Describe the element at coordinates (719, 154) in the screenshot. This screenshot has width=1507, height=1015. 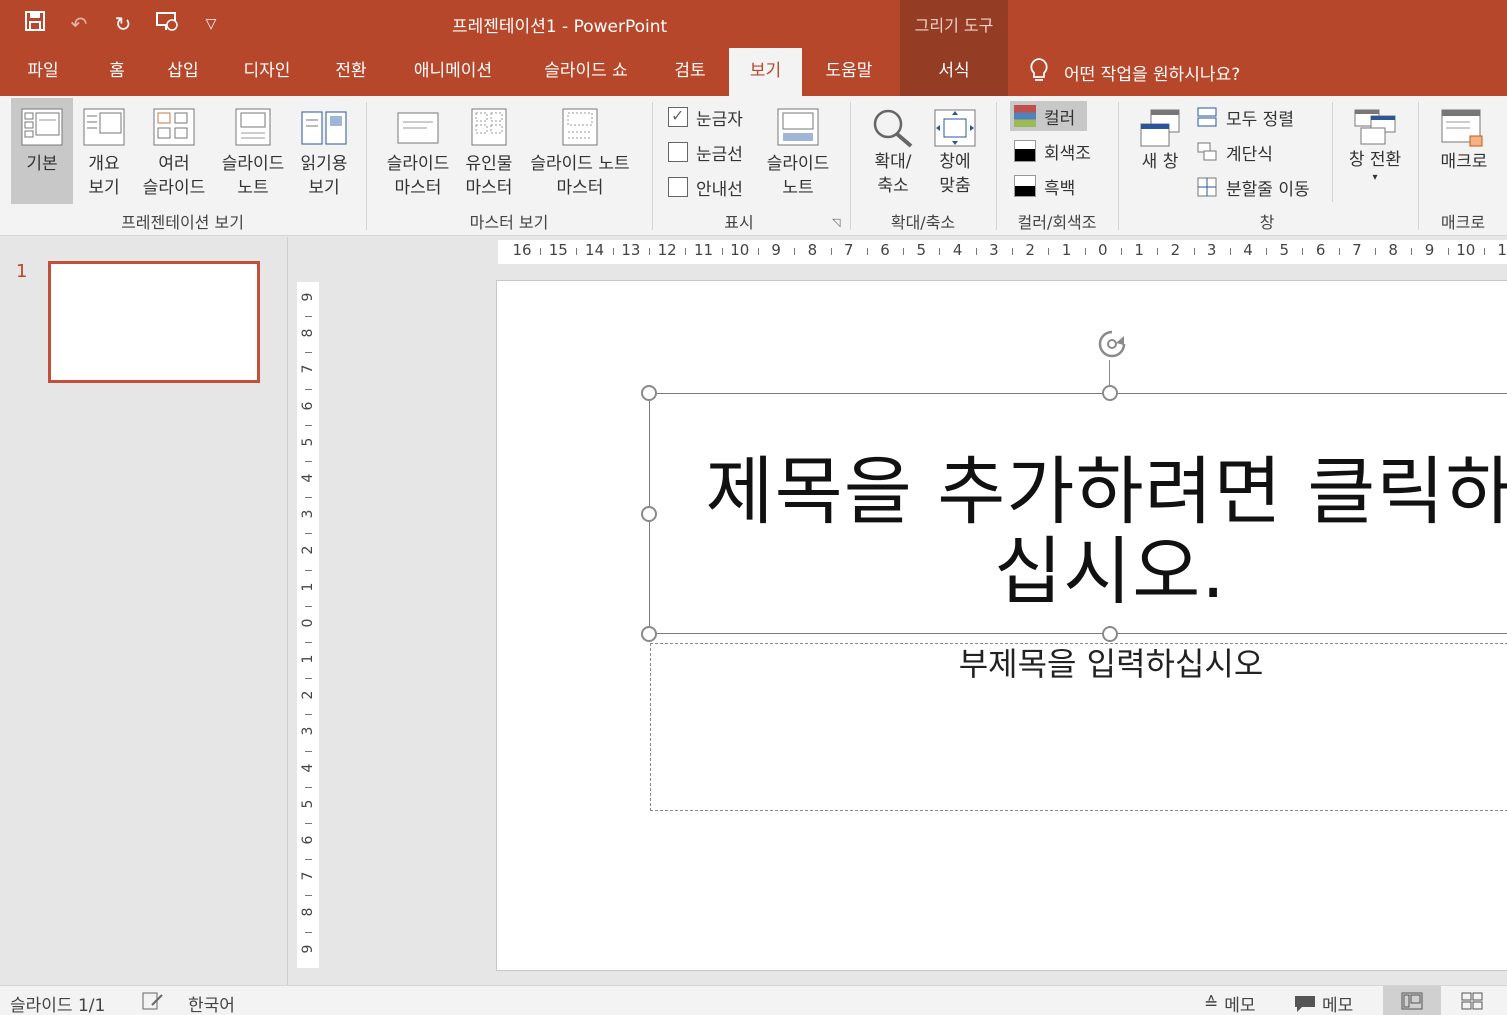
I see `gridlines-label: 눈금선` at that location.